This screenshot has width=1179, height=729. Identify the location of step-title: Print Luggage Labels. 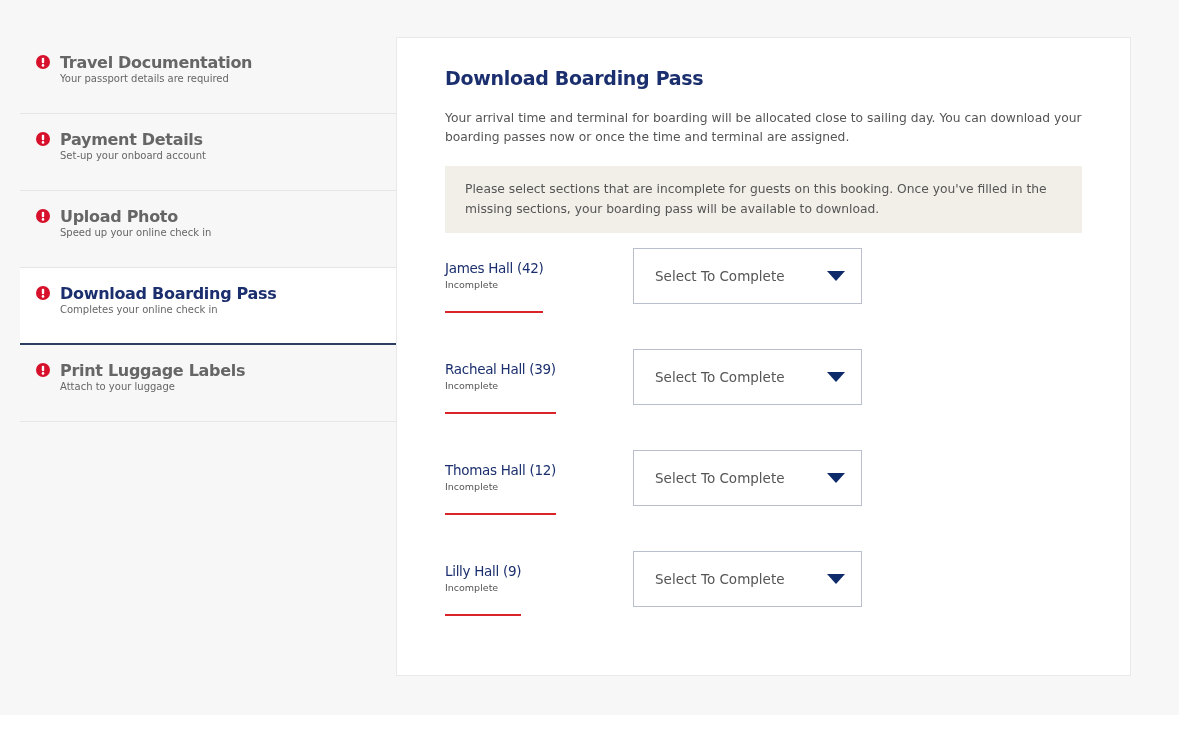
(153, 371).